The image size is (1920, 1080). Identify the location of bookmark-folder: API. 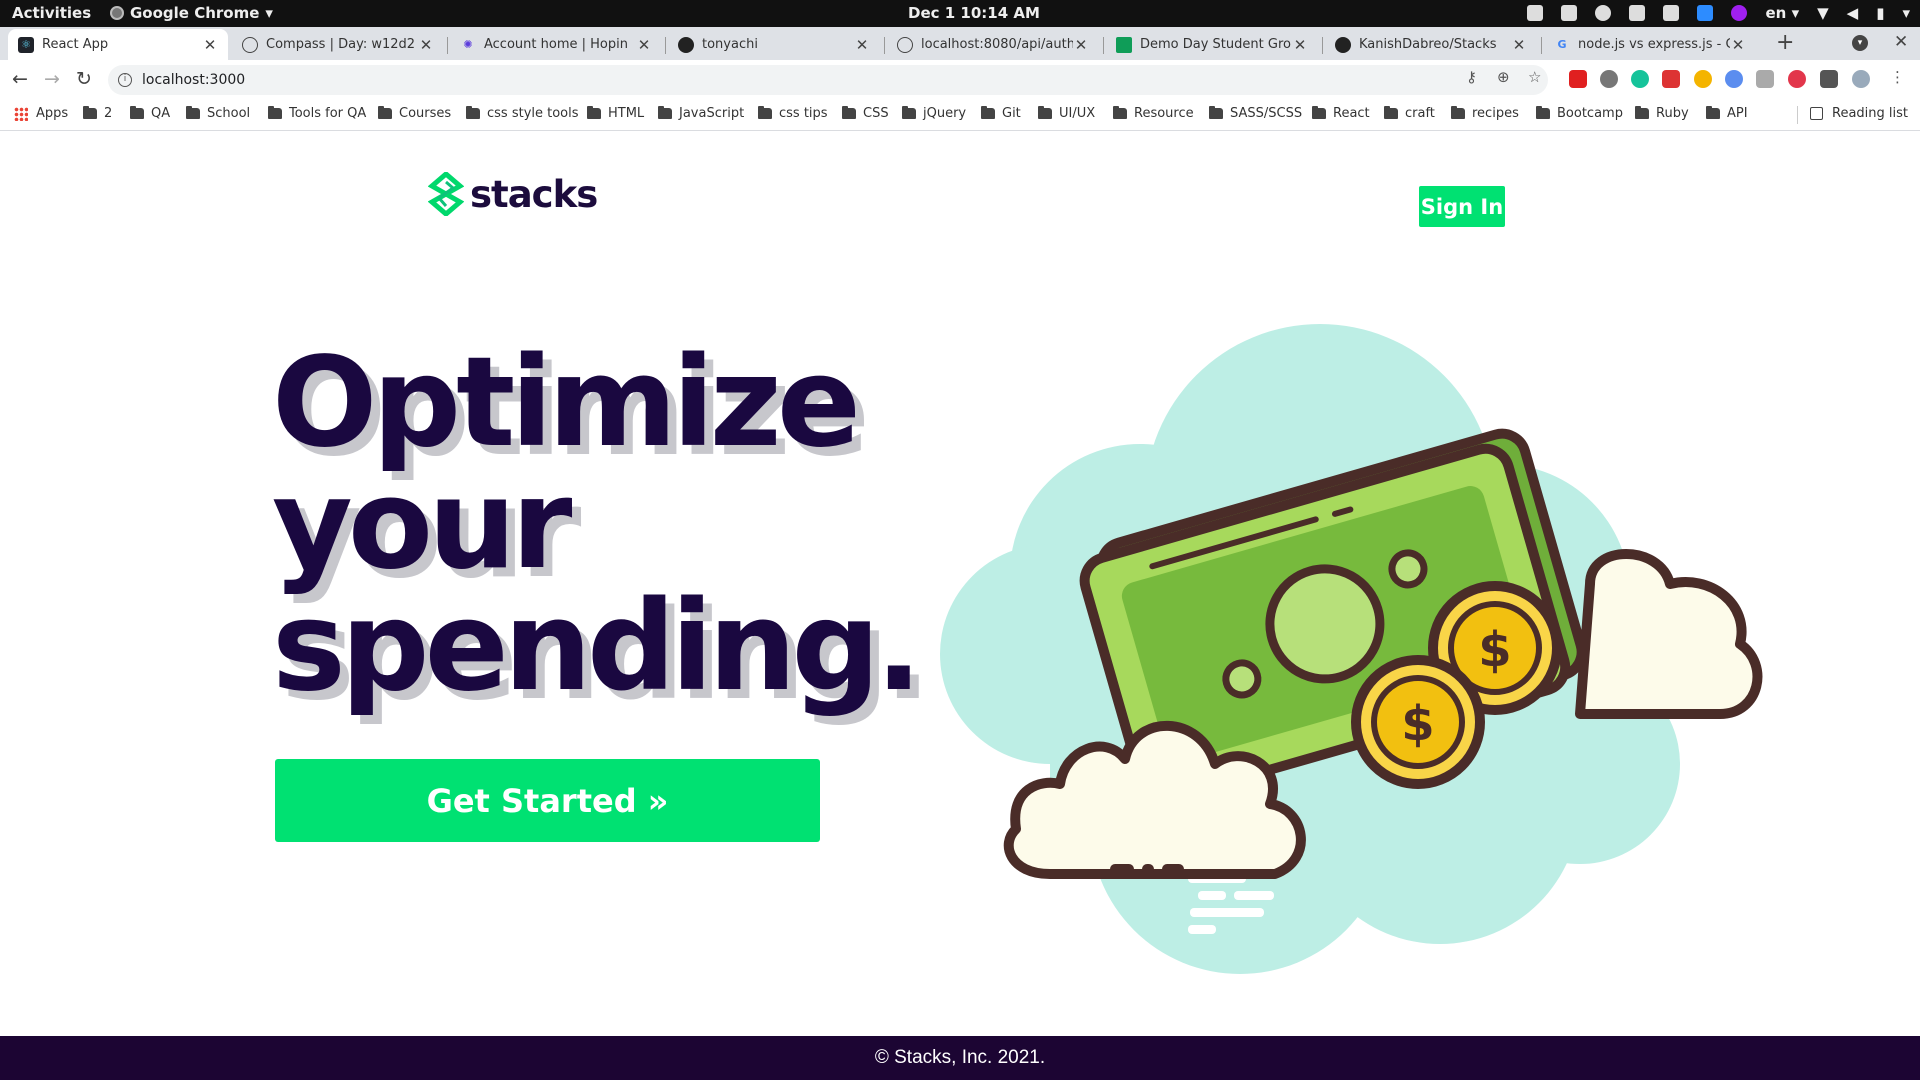
(1727, 113).